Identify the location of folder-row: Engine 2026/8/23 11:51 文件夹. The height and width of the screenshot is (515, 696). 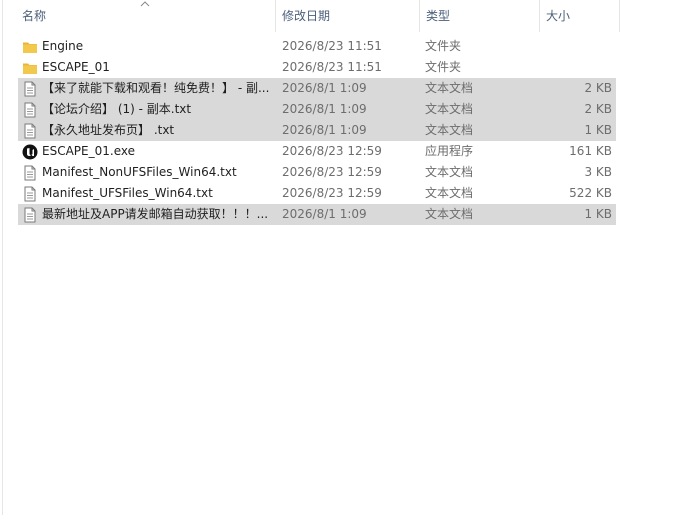
(317, 46).